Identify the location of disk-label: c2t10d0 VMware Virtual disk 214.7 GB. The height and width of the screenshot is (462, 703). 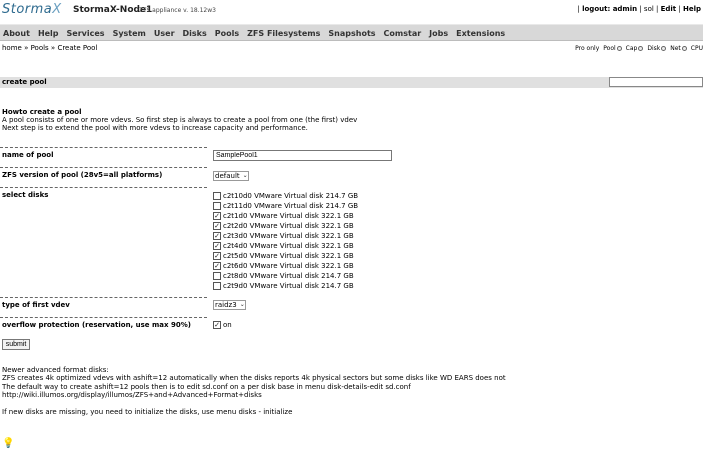
(291, 196).